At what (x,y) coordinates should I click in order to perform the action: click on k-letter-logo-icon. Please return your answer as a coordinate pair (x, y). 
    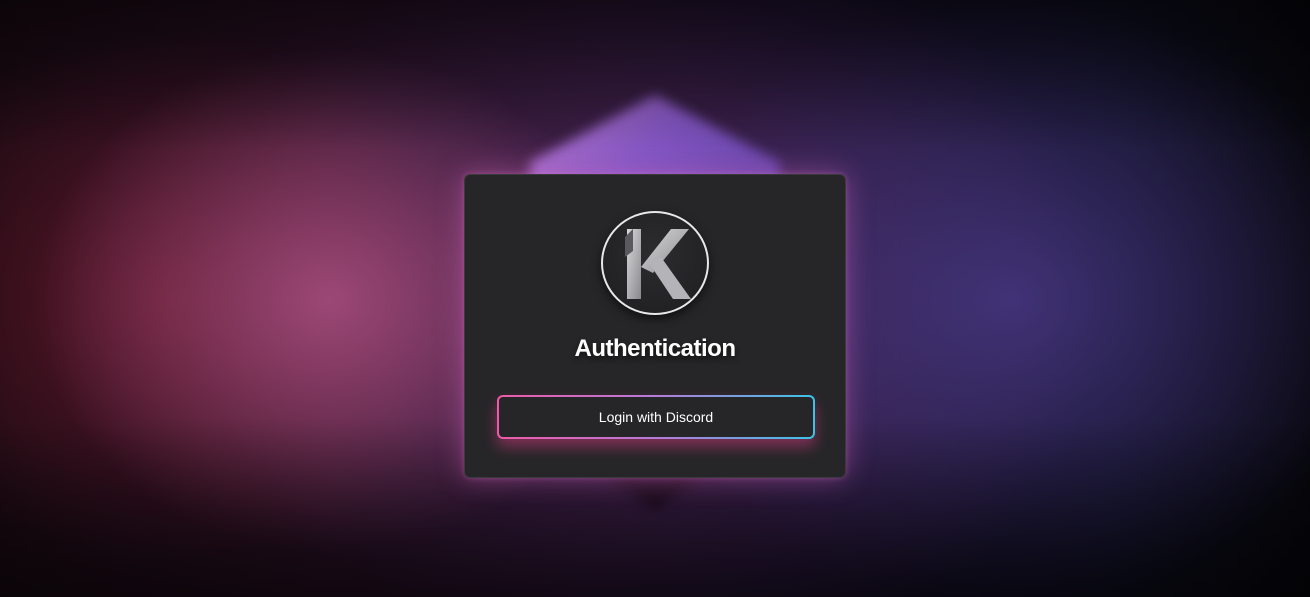
    Looking at the image, I should click on (655, 263).